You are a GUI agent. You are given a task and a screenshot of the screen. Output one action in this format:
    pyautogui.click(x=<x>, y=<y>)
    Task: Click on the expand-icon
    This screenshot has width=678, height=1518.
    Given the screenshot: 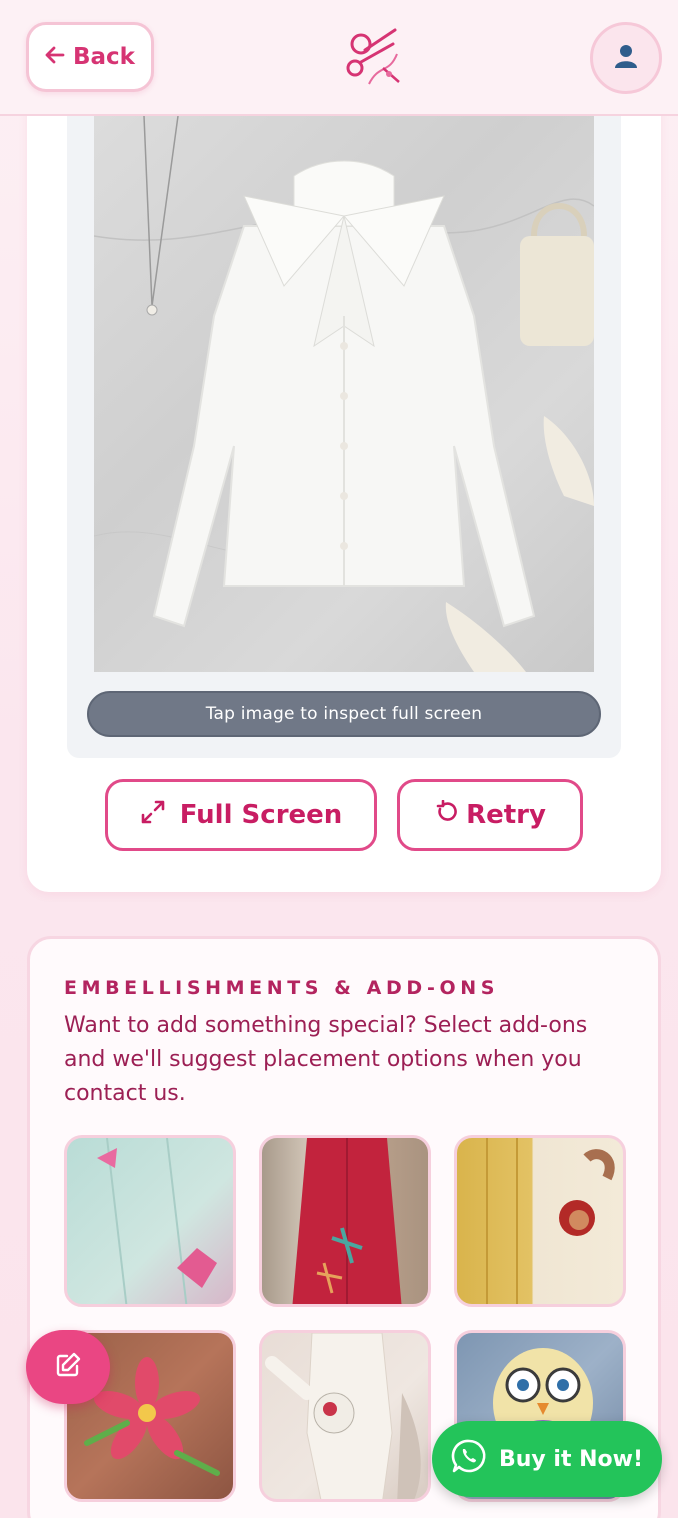 What is the action you would take?
    pyautogui.click(x=153, y=815)
    